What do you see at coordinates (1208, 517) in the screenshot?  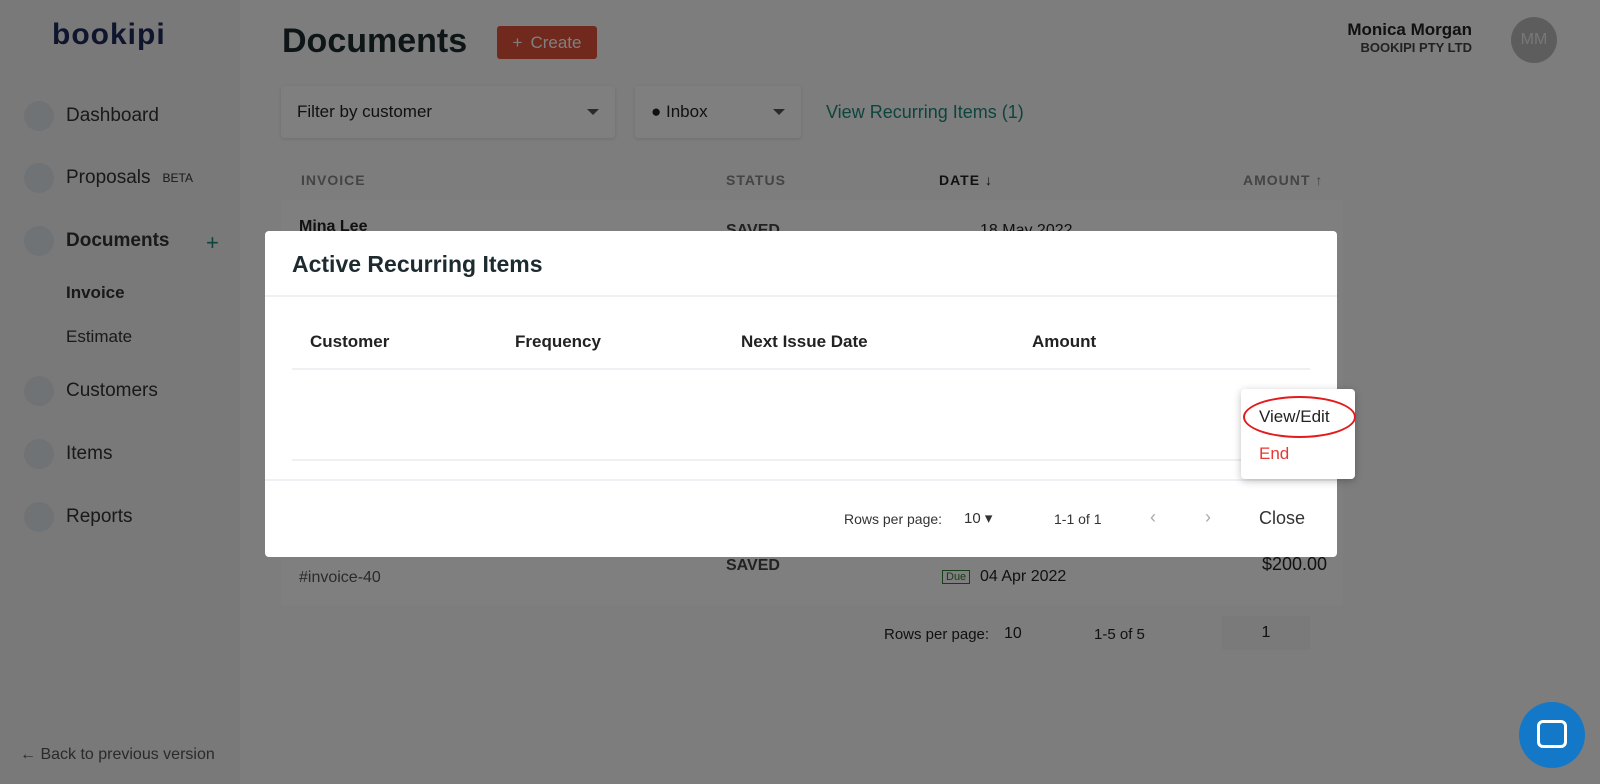 I see `next-page-icon: ›` at bounding box center [1208, 517].